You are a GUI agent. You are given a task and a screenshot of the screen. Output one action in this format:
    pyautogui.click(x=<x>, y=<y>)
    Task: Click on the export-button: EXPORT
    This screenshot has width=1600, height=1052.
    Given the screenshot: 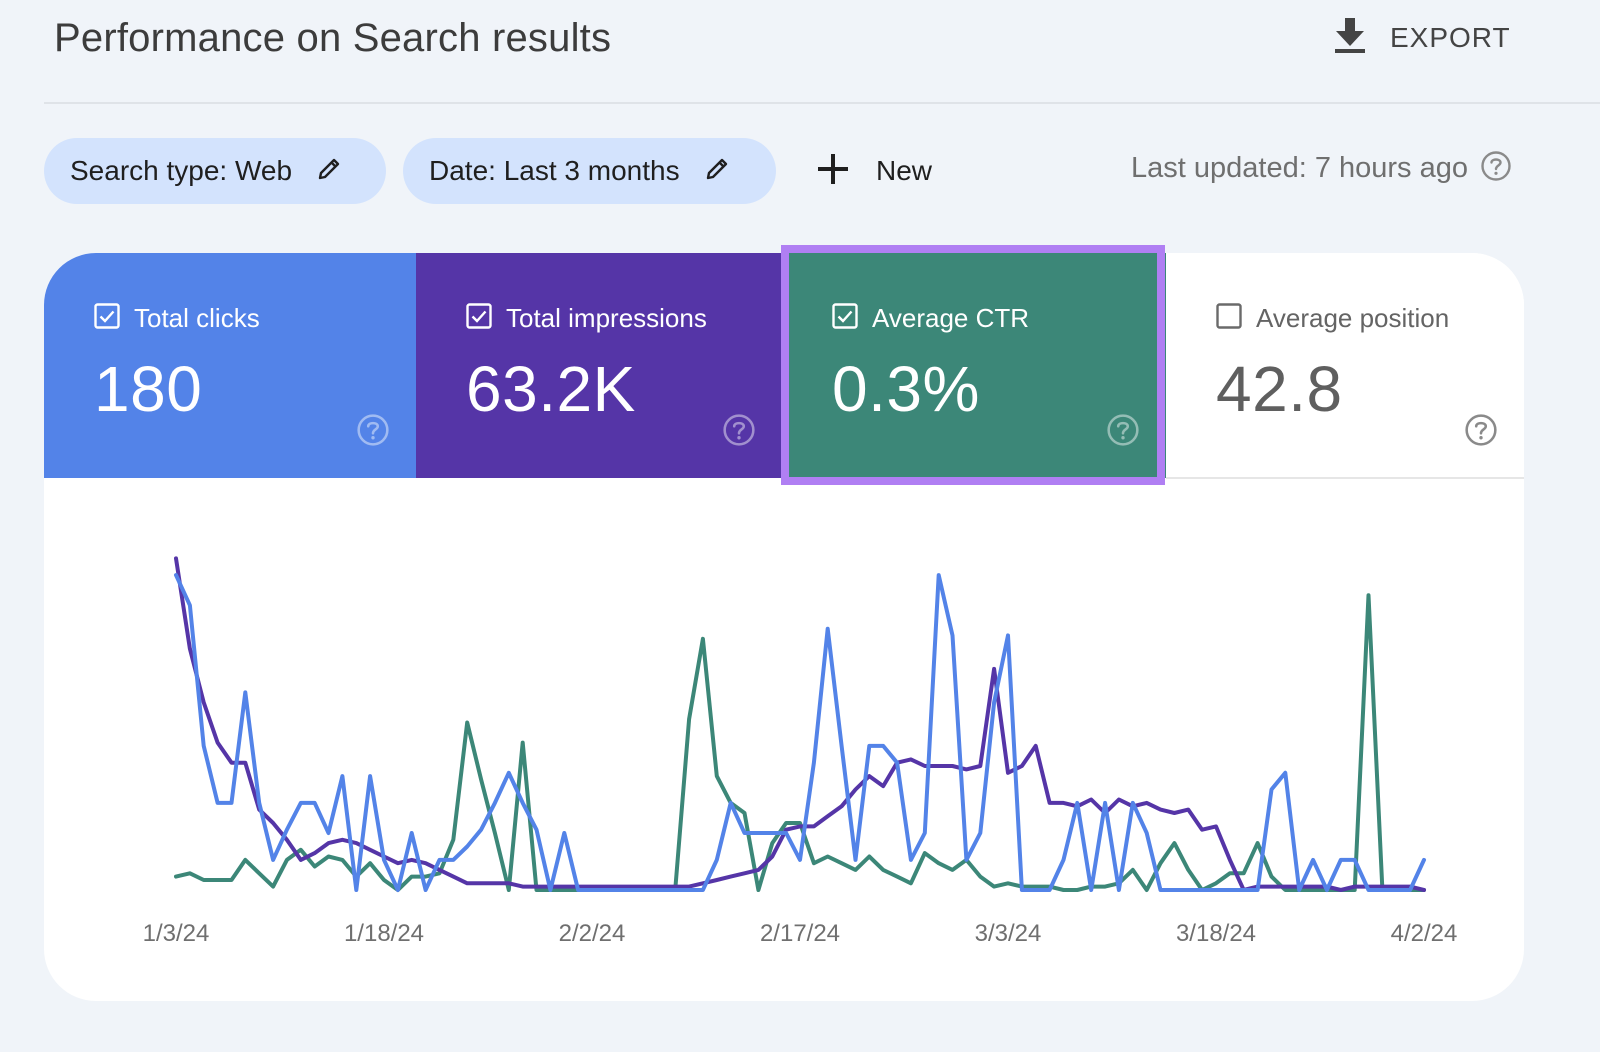 What is the action you would take?
    pyautogui.click(x=1422, y=38)
    